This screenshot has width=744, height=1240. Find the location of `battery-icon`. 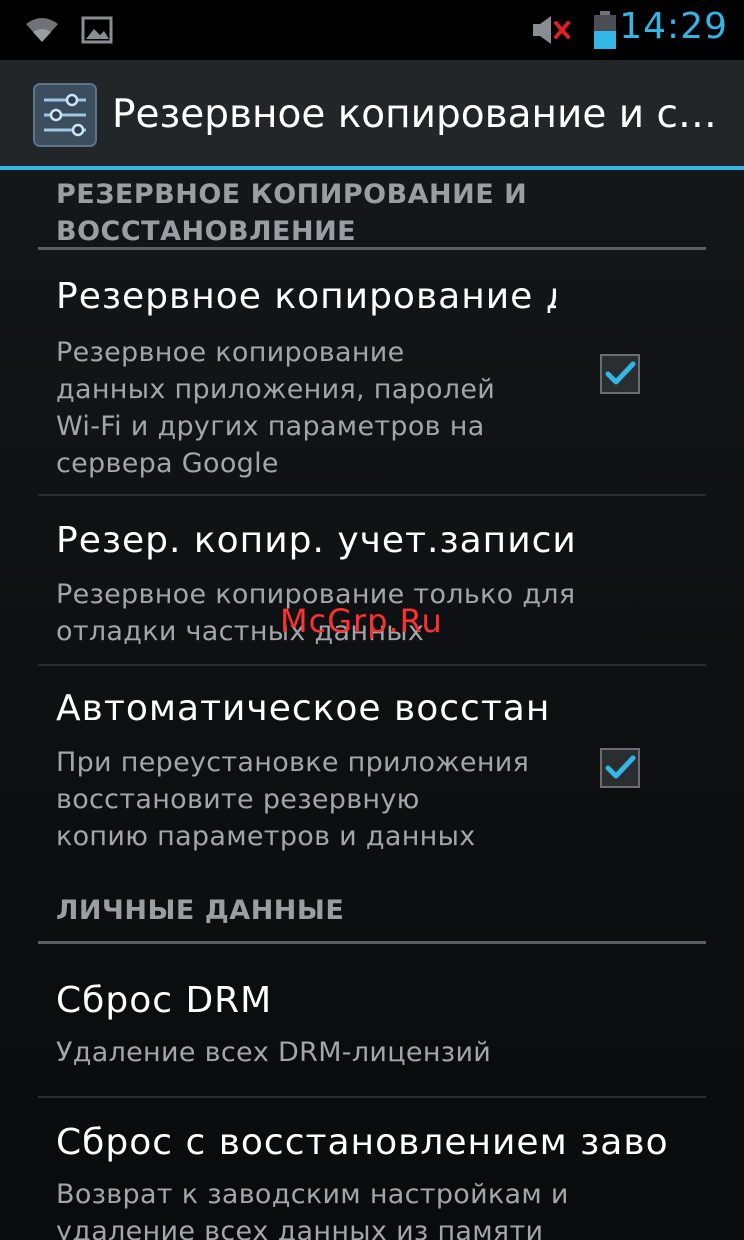

battery-icon is located at coordinates (605, 30).